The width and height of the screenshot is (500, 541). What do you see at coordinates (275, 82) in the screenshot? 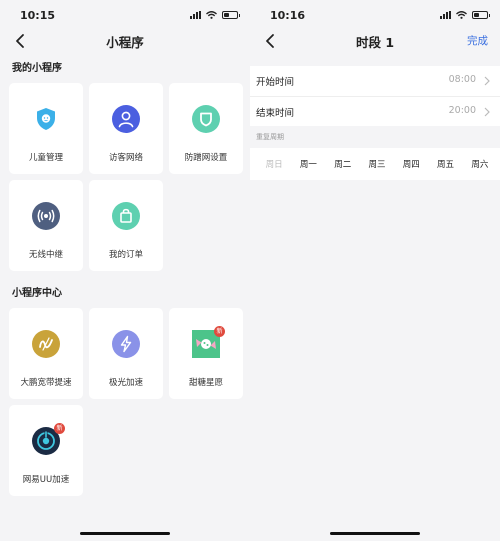
I see `start-time-label: 开始时间` at bounding box center [275, 82].